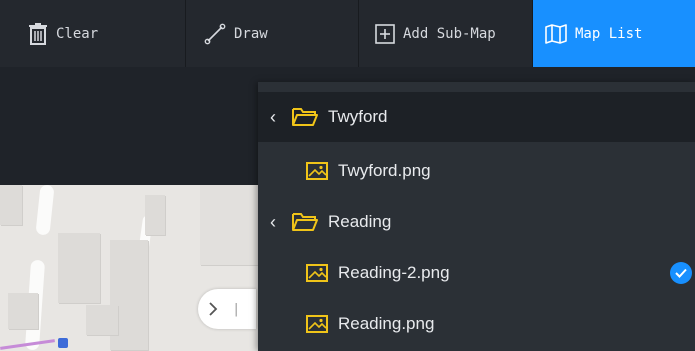  Describe the element at coordinates (394, 272) in the screenshot. I see `file-label: Reading-2.png` at that location.